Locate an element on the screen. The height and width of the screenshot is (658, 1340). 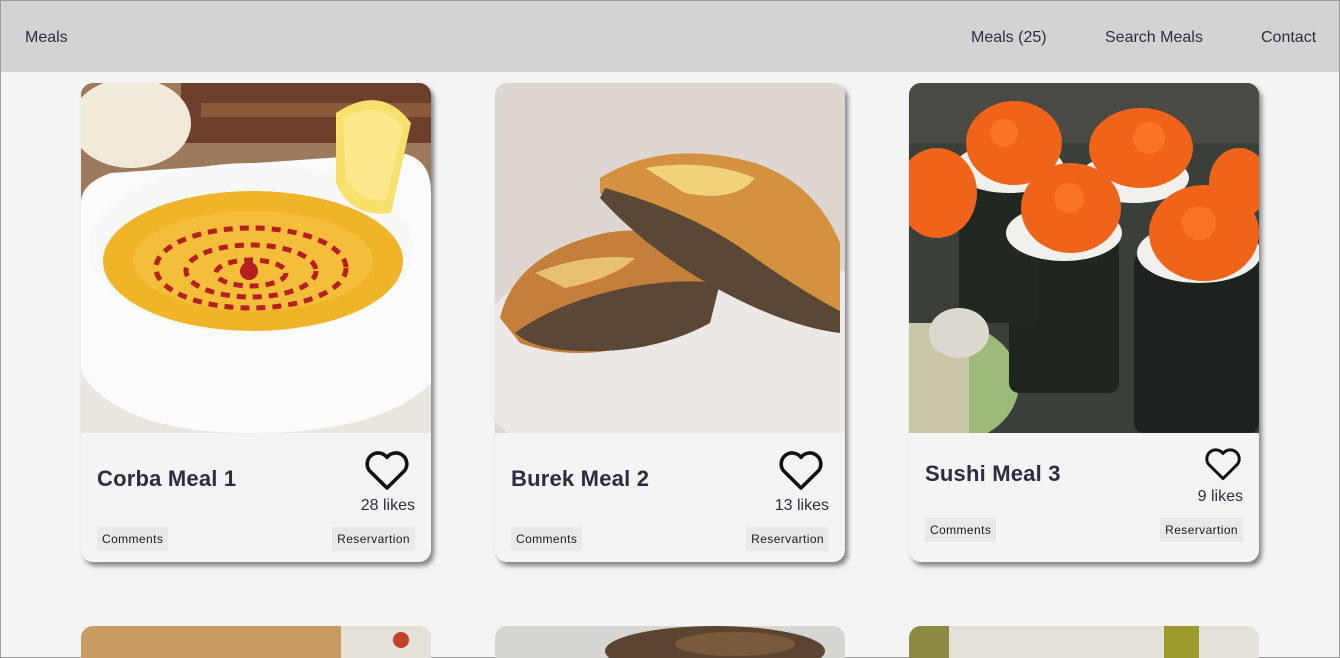
card-title: Corba Meal 1 is located at coordinates (167, 478).